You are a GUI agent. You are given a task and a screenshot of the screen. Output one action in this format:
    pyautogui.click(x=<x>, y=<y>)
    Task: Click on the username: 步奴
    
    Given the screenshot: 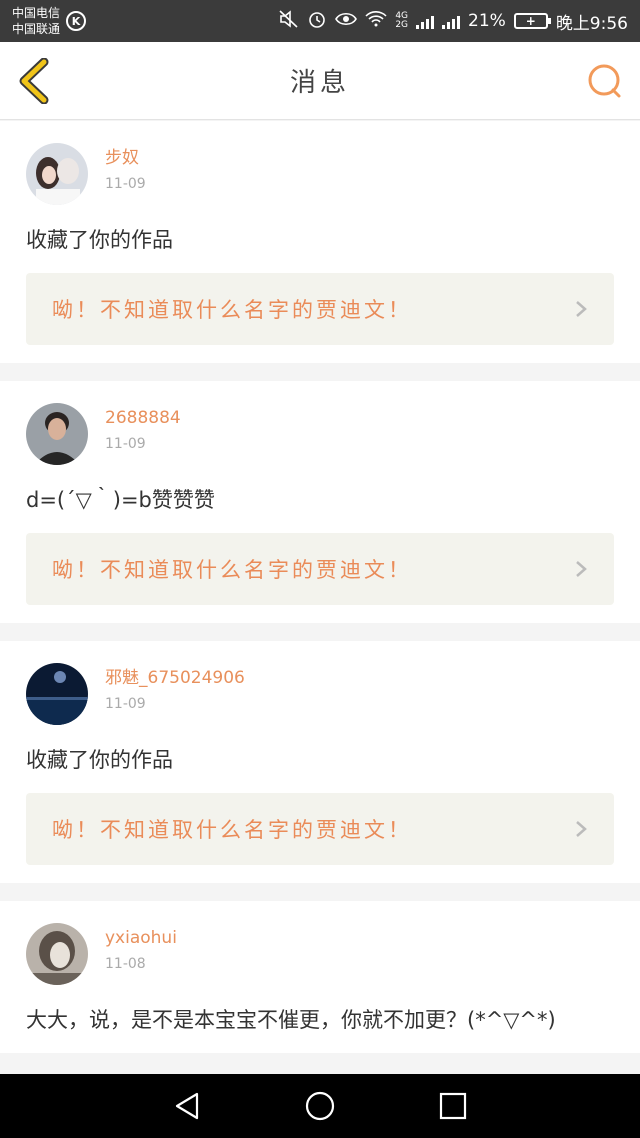 What is the action you would take?
    pyautogui.click(x=125, y=158)
    